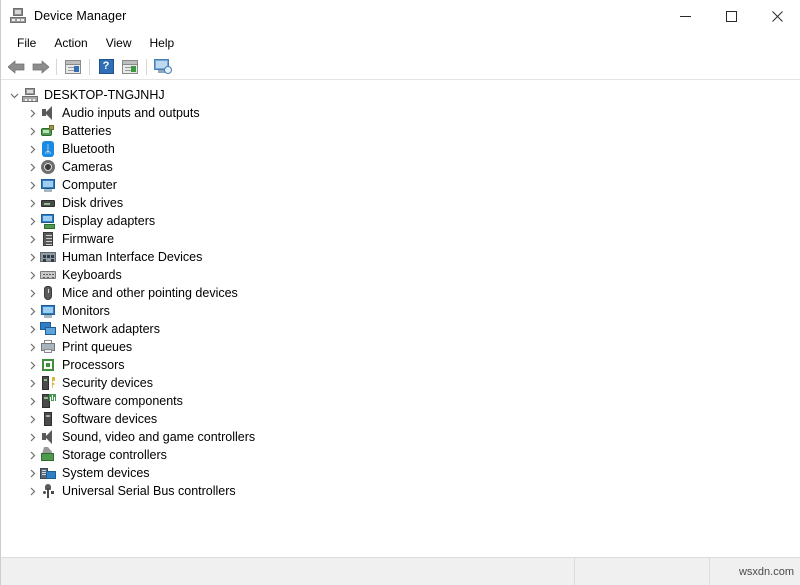  Describe the element at coordinates (109, 221) in the screenshot. I see `tree-item-label: Display adapters` at that location.